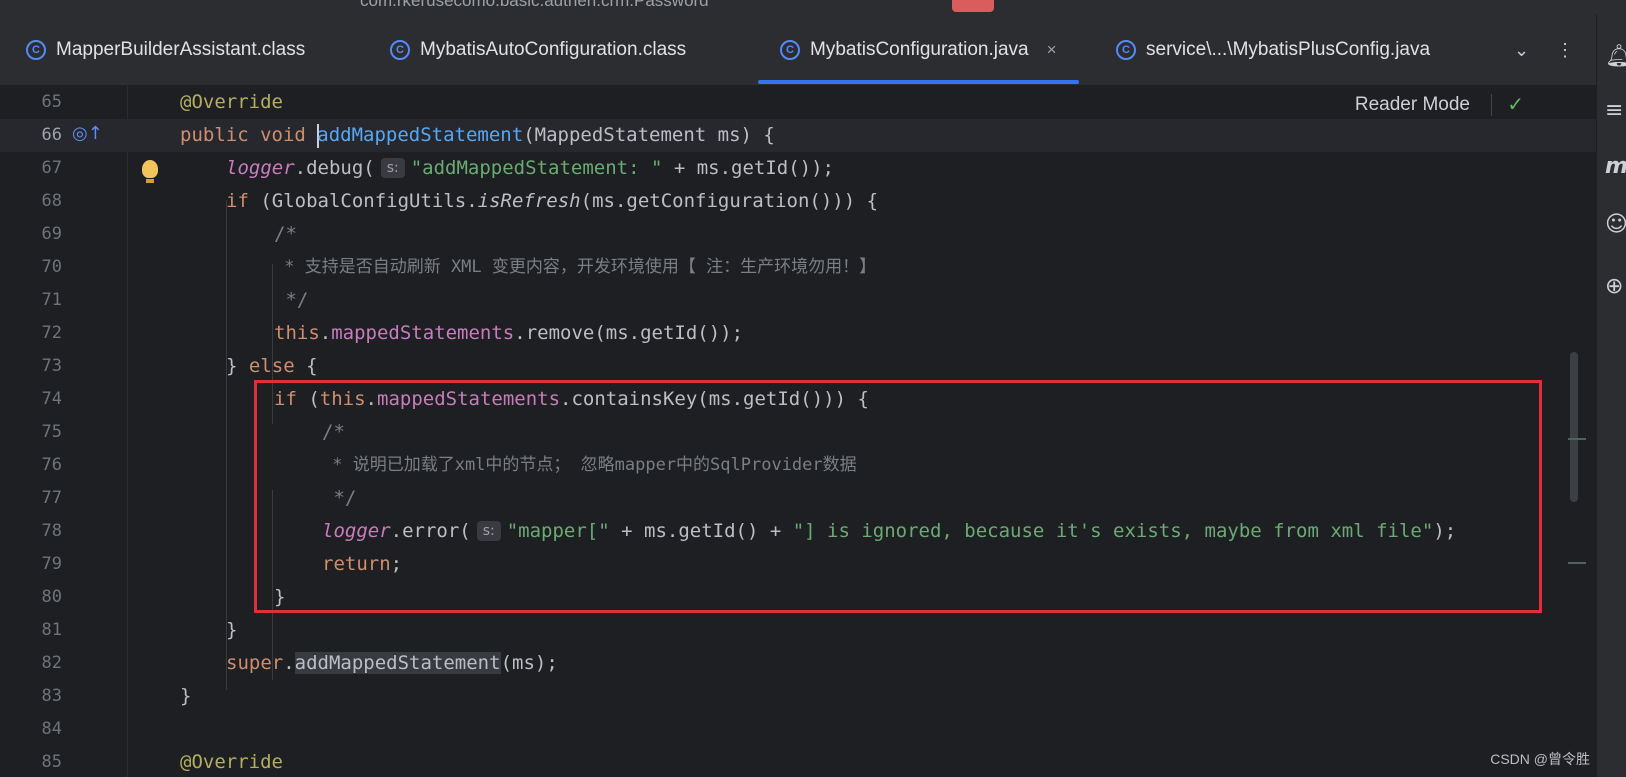 This screenshot has width=1626, height=777. Describe the element at coordinates (1288, 49) in the screenshot. I see `tab-label: service\...\MybatisPlusConfig.java` at that location.